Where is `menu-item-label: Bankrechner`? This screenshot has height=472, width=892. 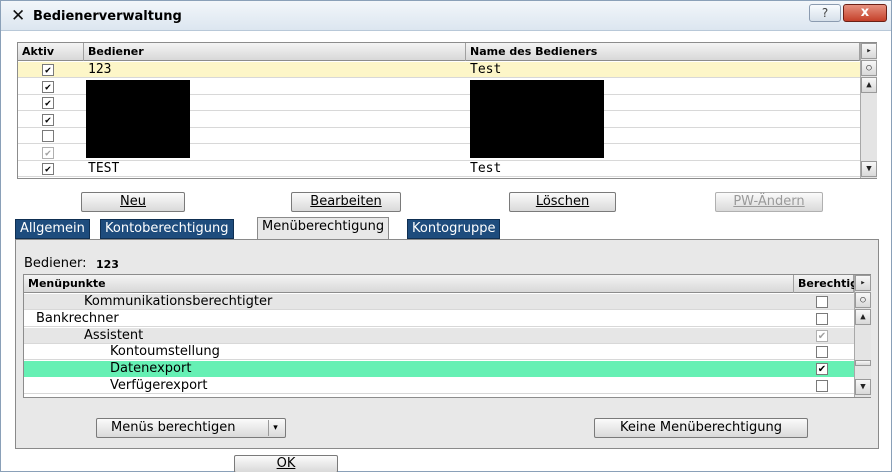
menu-item-label: Bankrechner is located at coordinates (77, 318).